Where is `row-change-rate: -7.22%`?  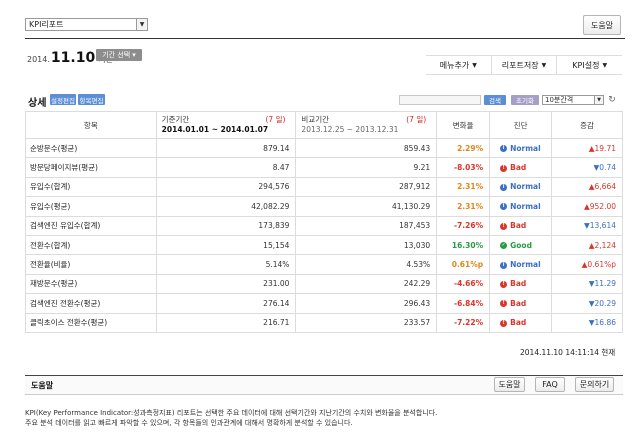
row-change-rate: -7.22% is located at coordinates (463, 322).